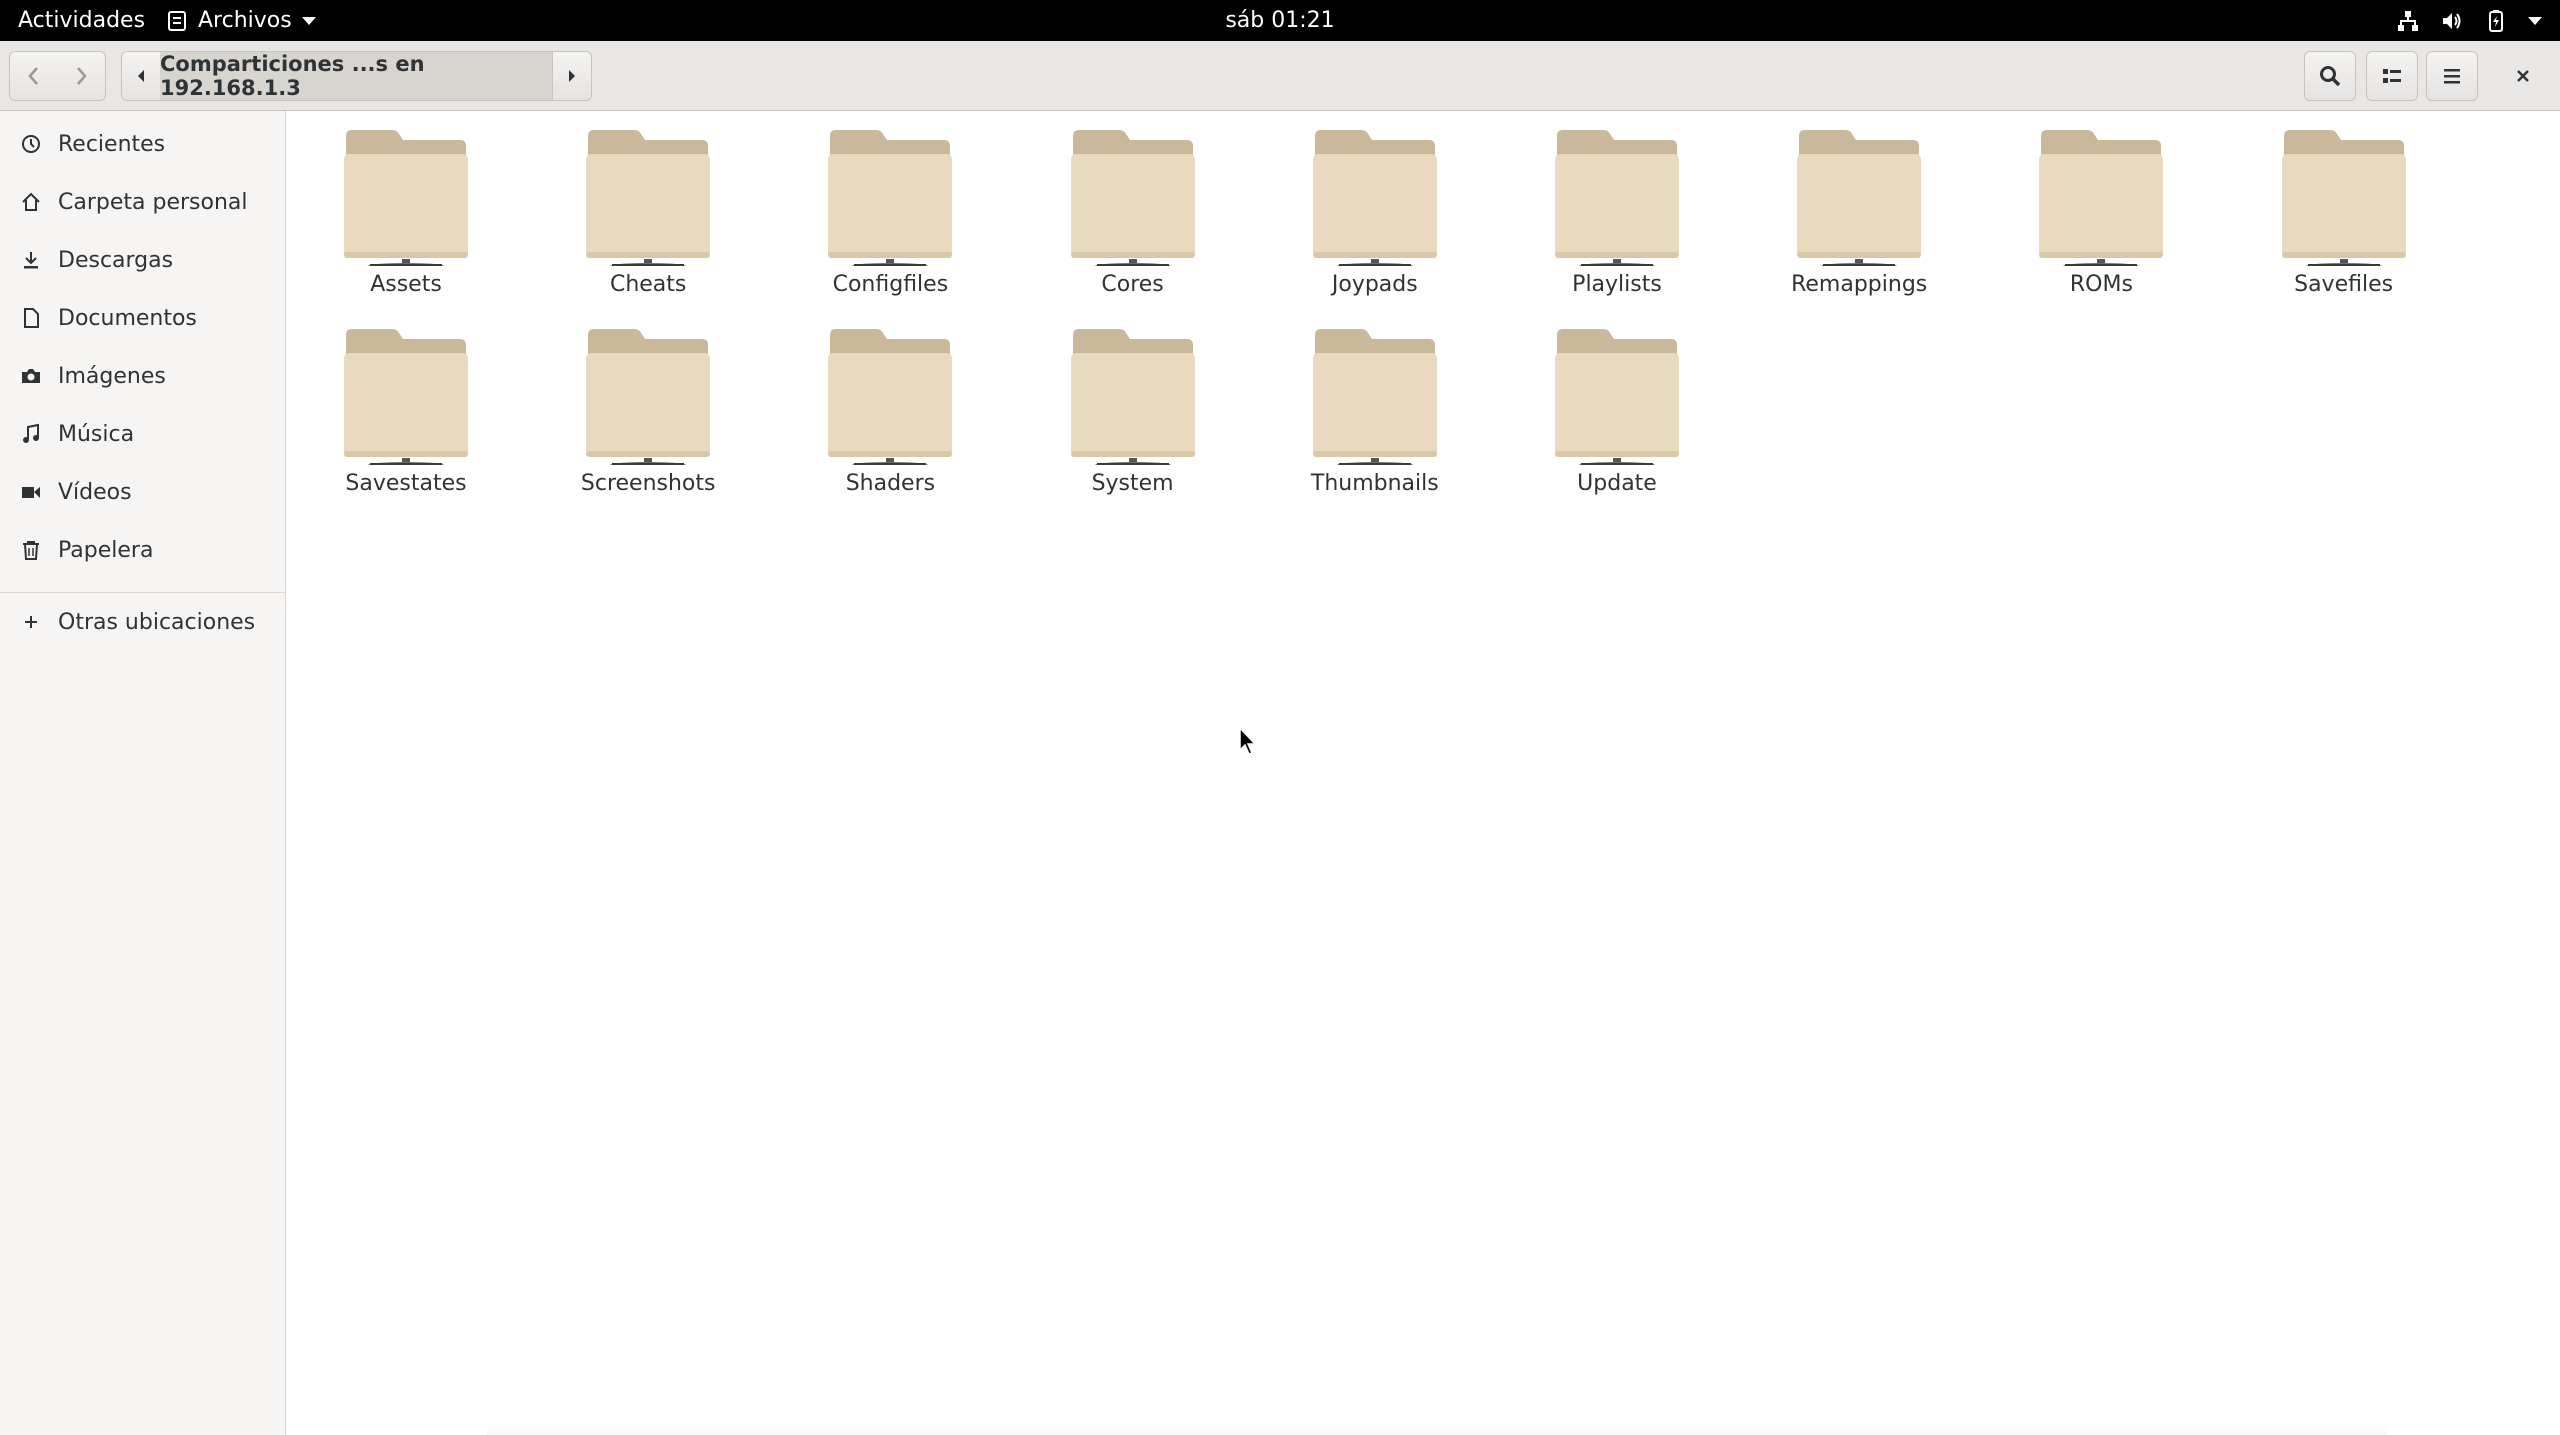 The height and width of the screenshot is (1435, 2560). Describe the element at coordinates (1132, 284) in the screenshot. I see `folder-name: Cores` at that location.